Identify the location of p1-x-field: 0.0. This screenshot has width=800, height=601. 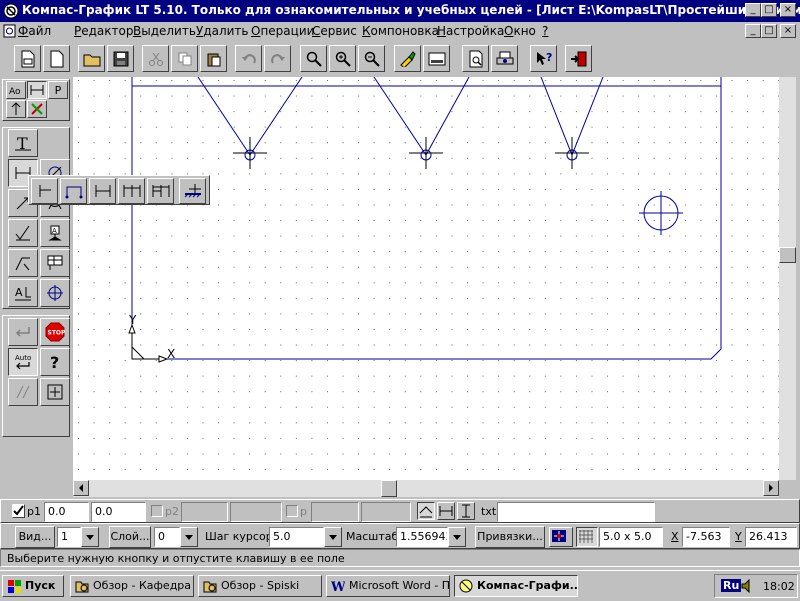
(66, 512).